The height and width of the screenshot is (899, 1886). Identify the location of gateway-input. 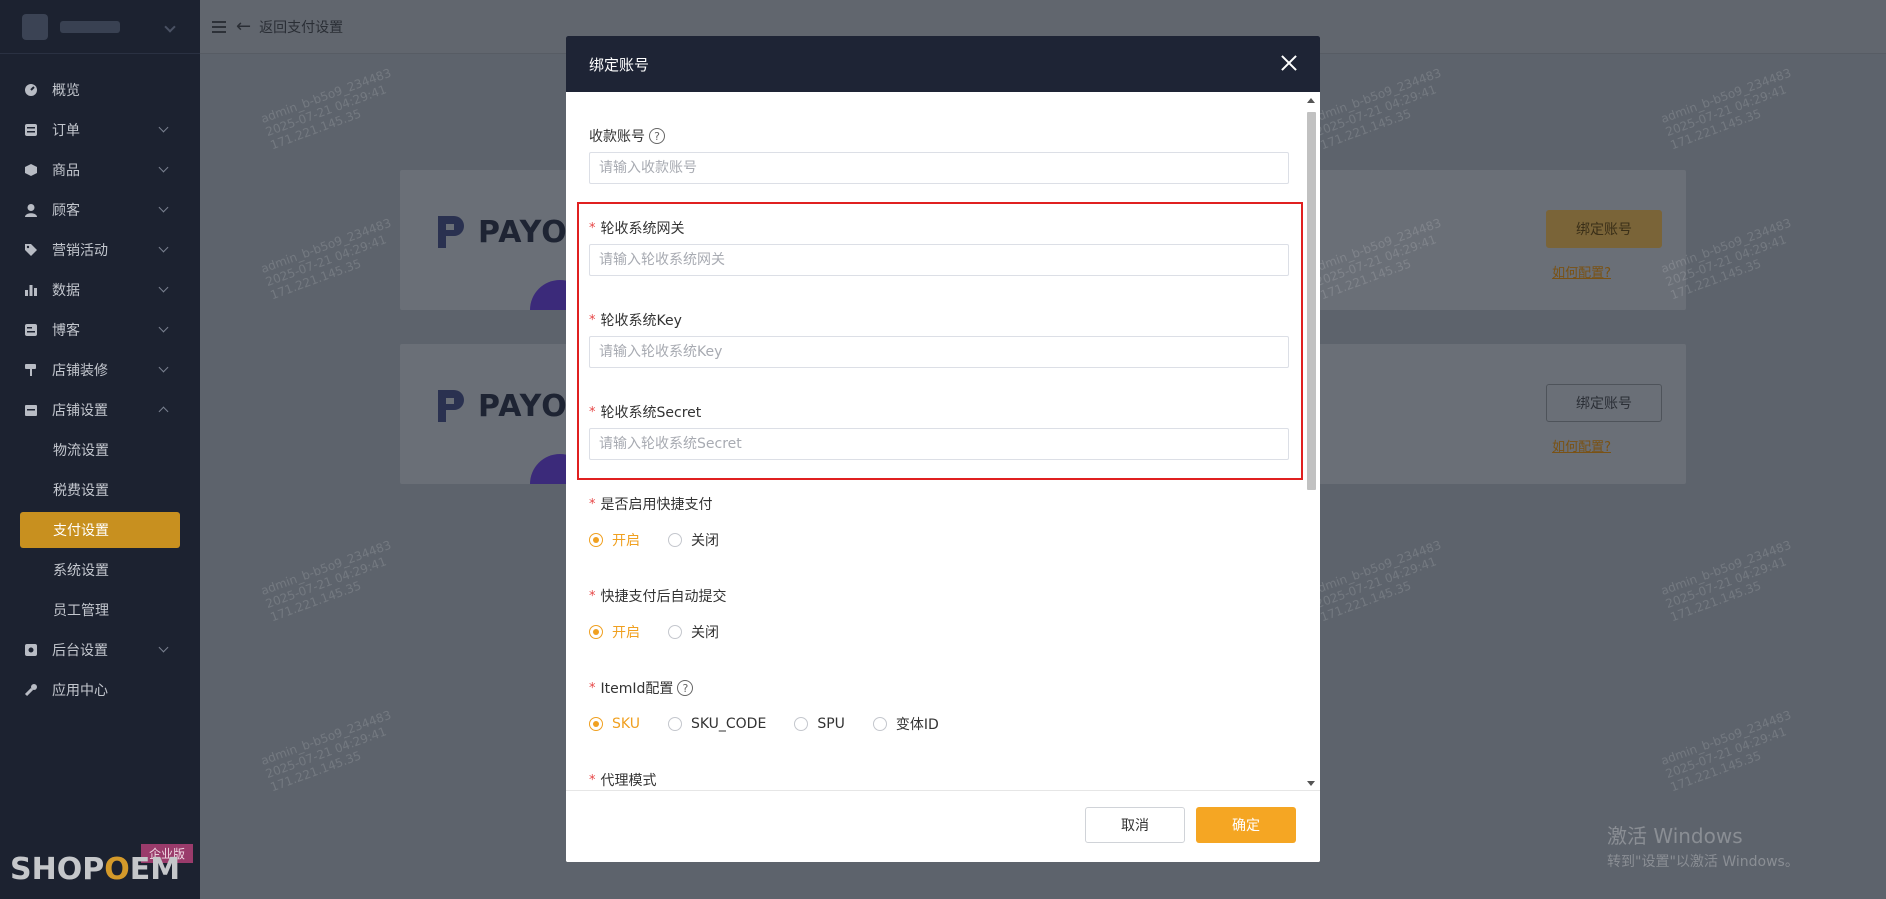
(939, 260).